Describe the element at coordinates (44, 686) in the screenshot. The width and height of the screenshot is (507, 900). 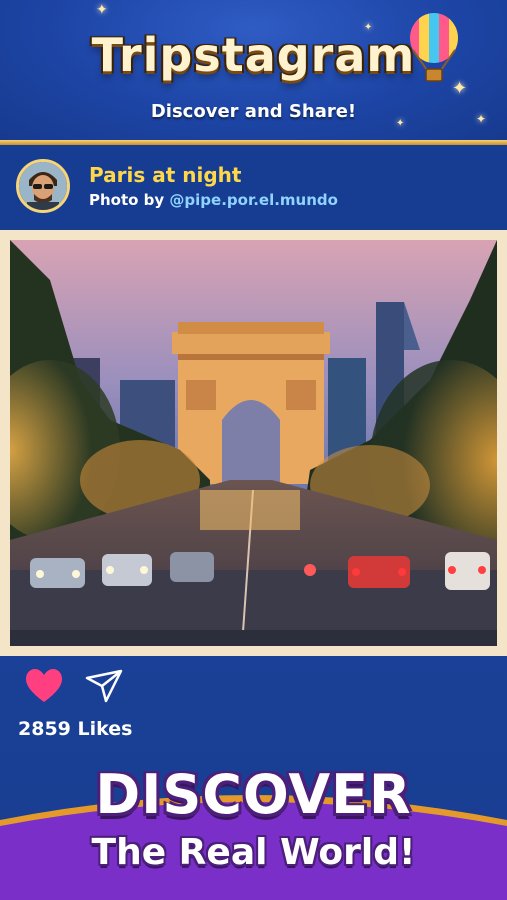
I see `heart-icon` at that location.